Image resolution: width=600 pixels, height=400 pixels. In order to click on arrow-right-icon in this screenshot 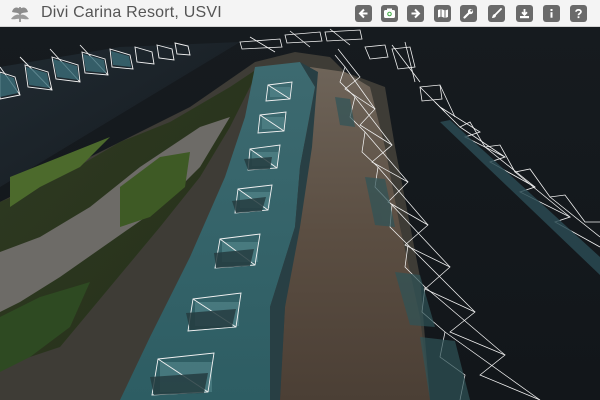, I will do `click(416, 13)`.